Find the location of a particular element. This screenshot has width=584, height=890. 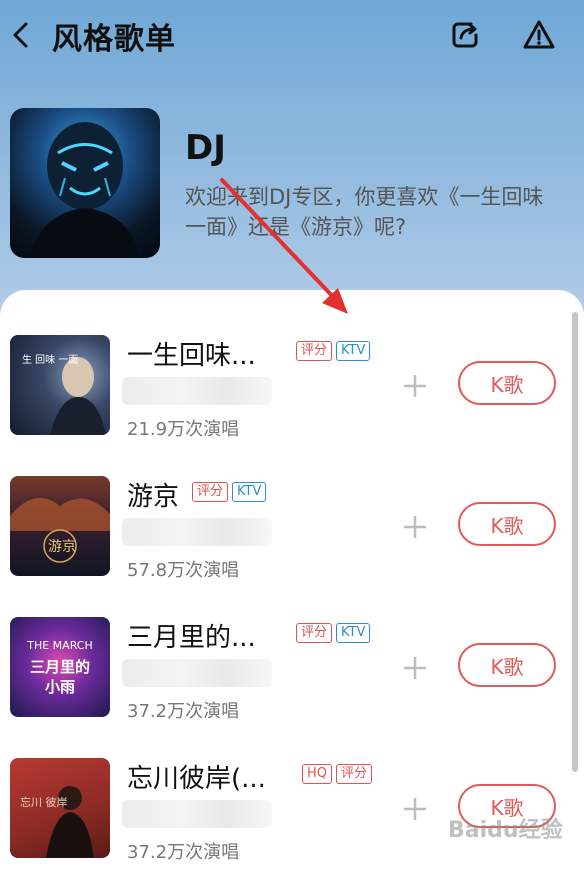

song-cover-image: THE MARCH 三月里的 小雨 is located at coordinates (60, 667).